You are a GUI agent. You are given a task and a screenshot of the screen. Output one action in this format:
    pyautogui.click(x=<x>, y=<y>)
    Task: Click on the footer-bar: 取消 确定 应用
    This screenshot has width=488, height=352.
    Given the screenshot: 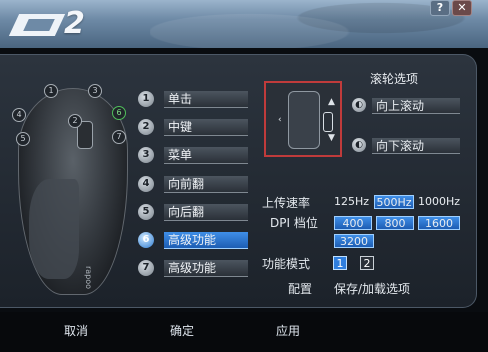 What is the action you would take?
    pyautogui.click(x=244, y=332)
    